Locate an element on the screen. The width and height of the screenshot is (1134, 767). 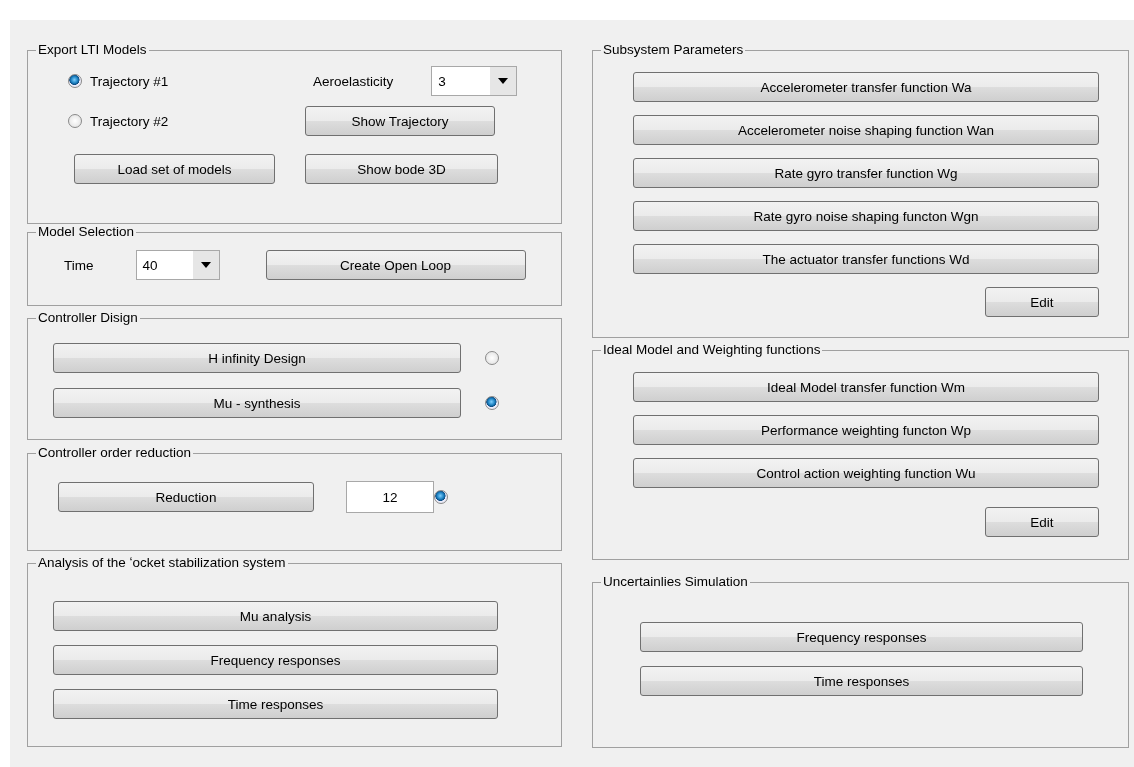
dropdown: 40 is located at coordinates (177, 265).